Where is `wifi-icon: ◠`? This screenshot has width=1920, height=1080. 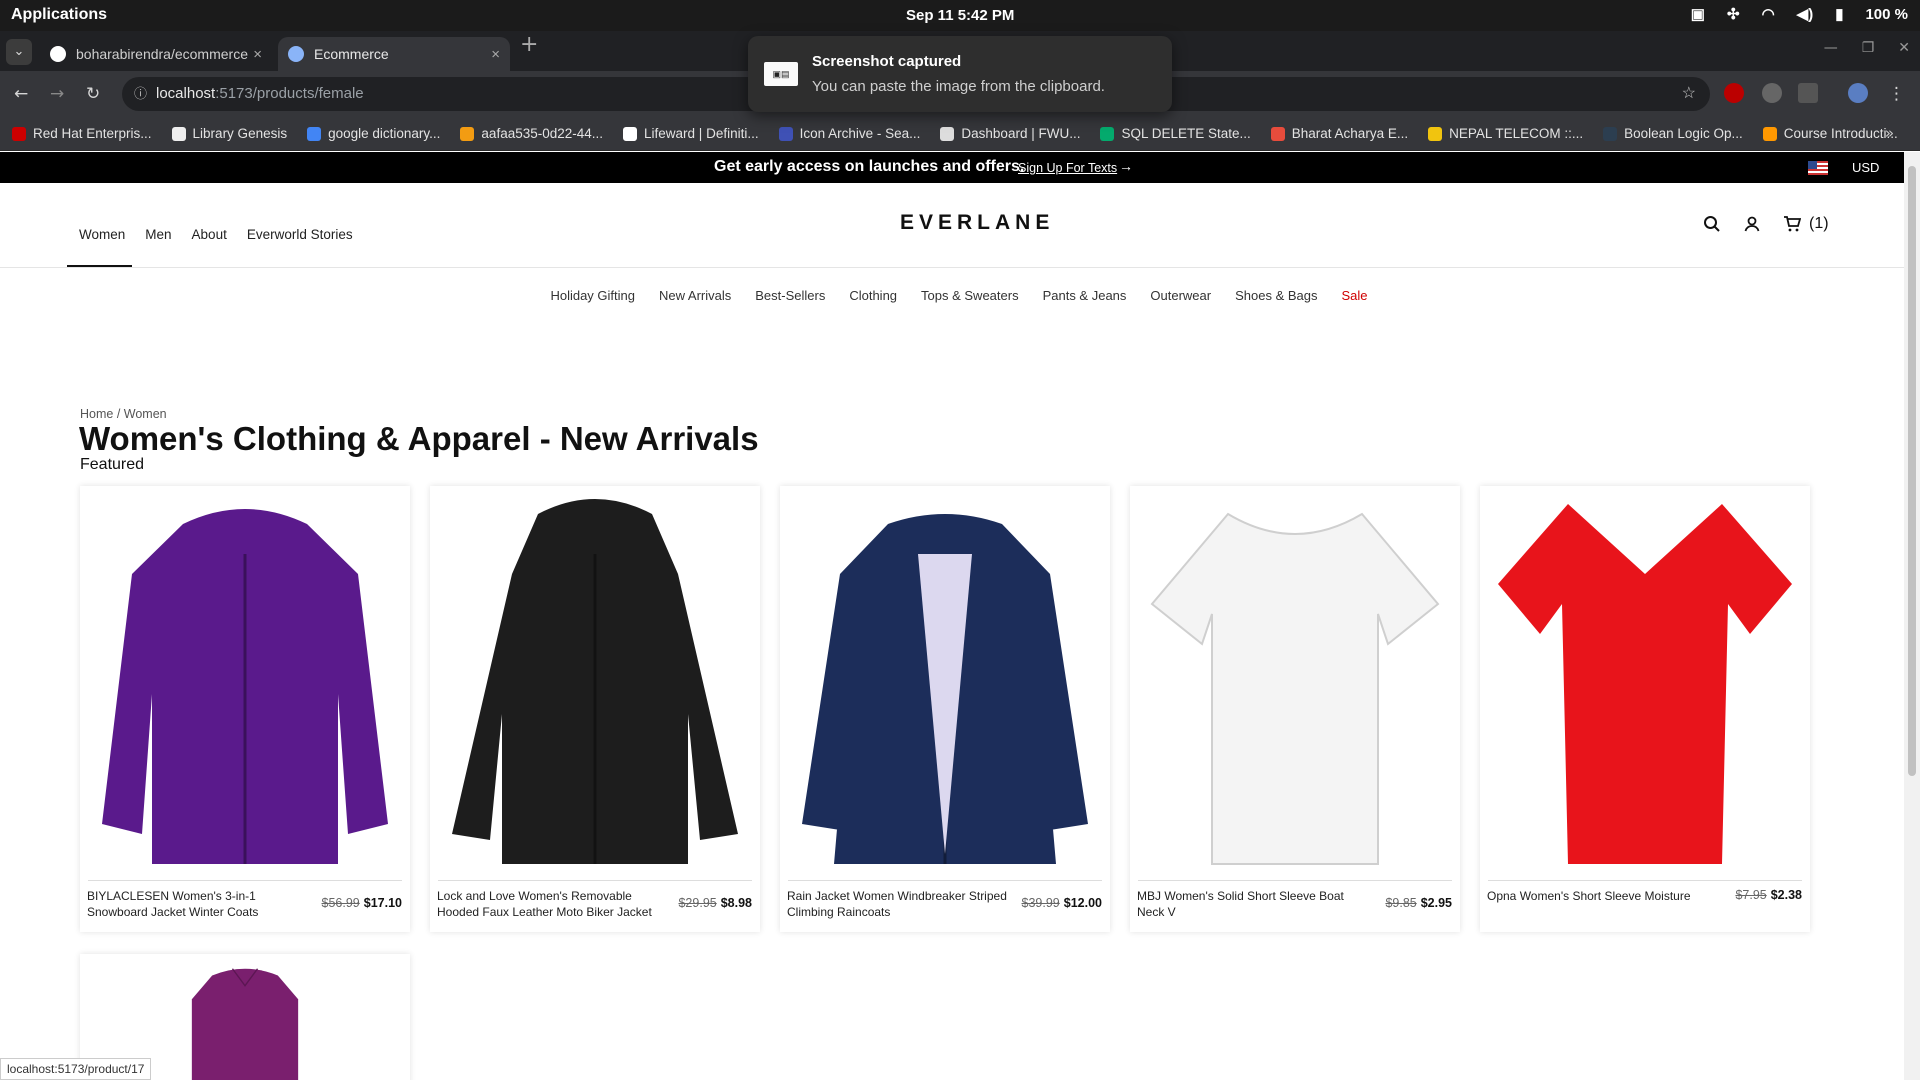
wifi-icon: ◠ is located at coordinates (1768, 14).